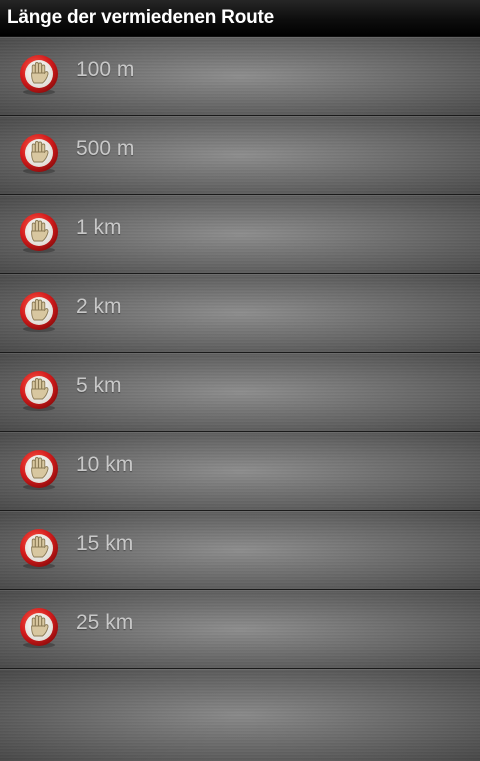  Describe the element at coordinates (105, 543) in the screenshot. I see `list-item-label: 15 km` at that location.